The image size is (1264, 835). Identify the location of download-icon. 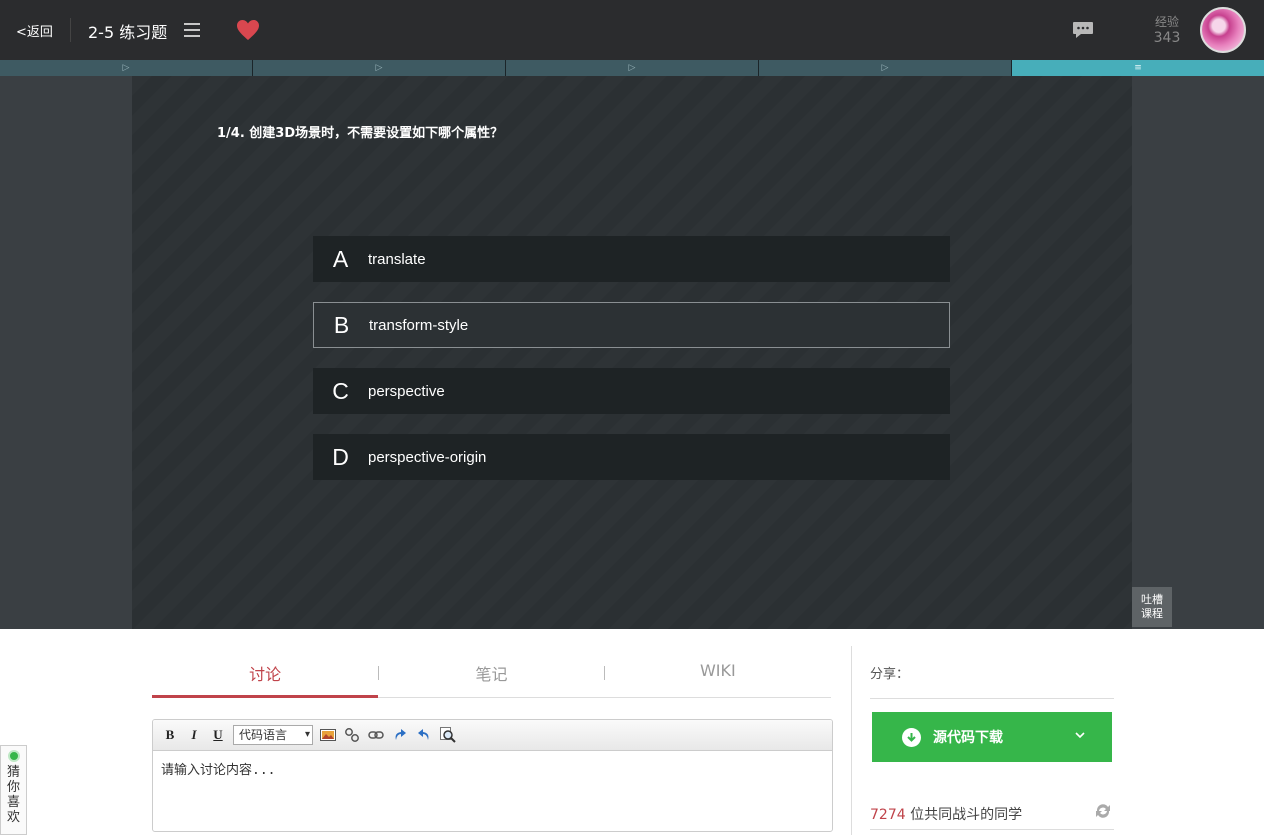
(911, 737).